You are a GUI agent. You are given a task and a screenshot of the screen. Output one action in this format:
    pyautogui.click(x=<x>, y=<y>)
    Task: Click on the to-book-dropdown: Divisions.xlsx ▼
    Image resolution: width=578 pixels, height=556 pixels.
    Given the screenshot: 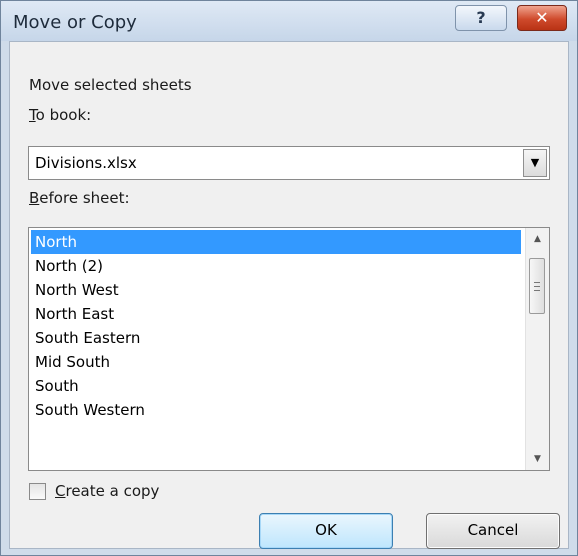 What is the action you would take?
    pyautogui.click(x=289, y=163)
    